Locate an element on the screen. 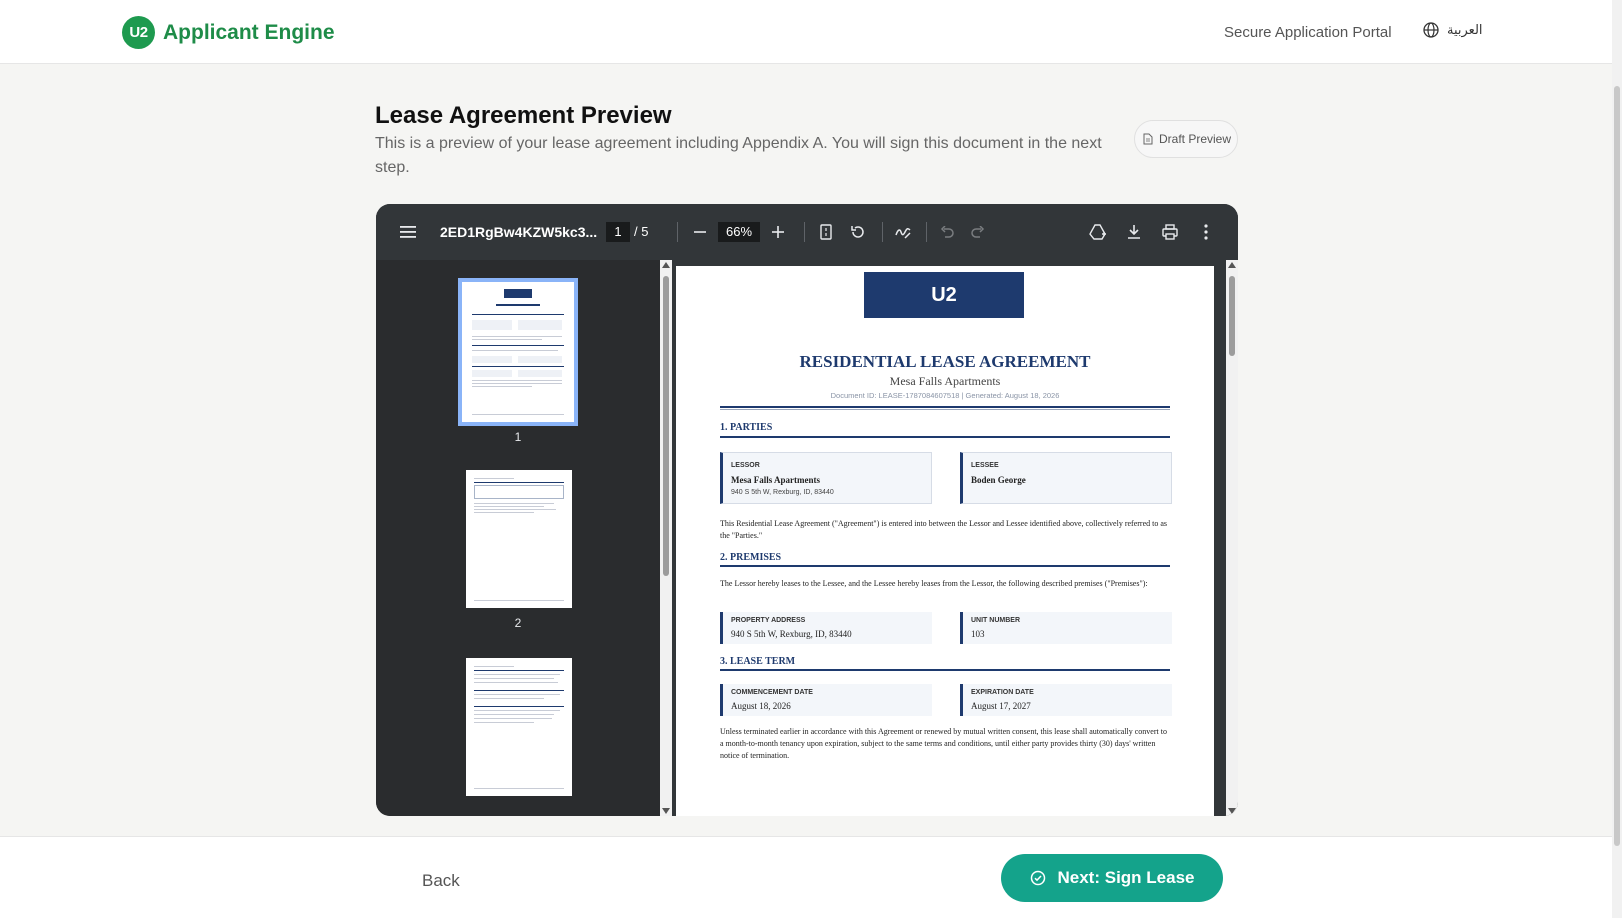  rotate-icon is located at coordinates (858, 232).